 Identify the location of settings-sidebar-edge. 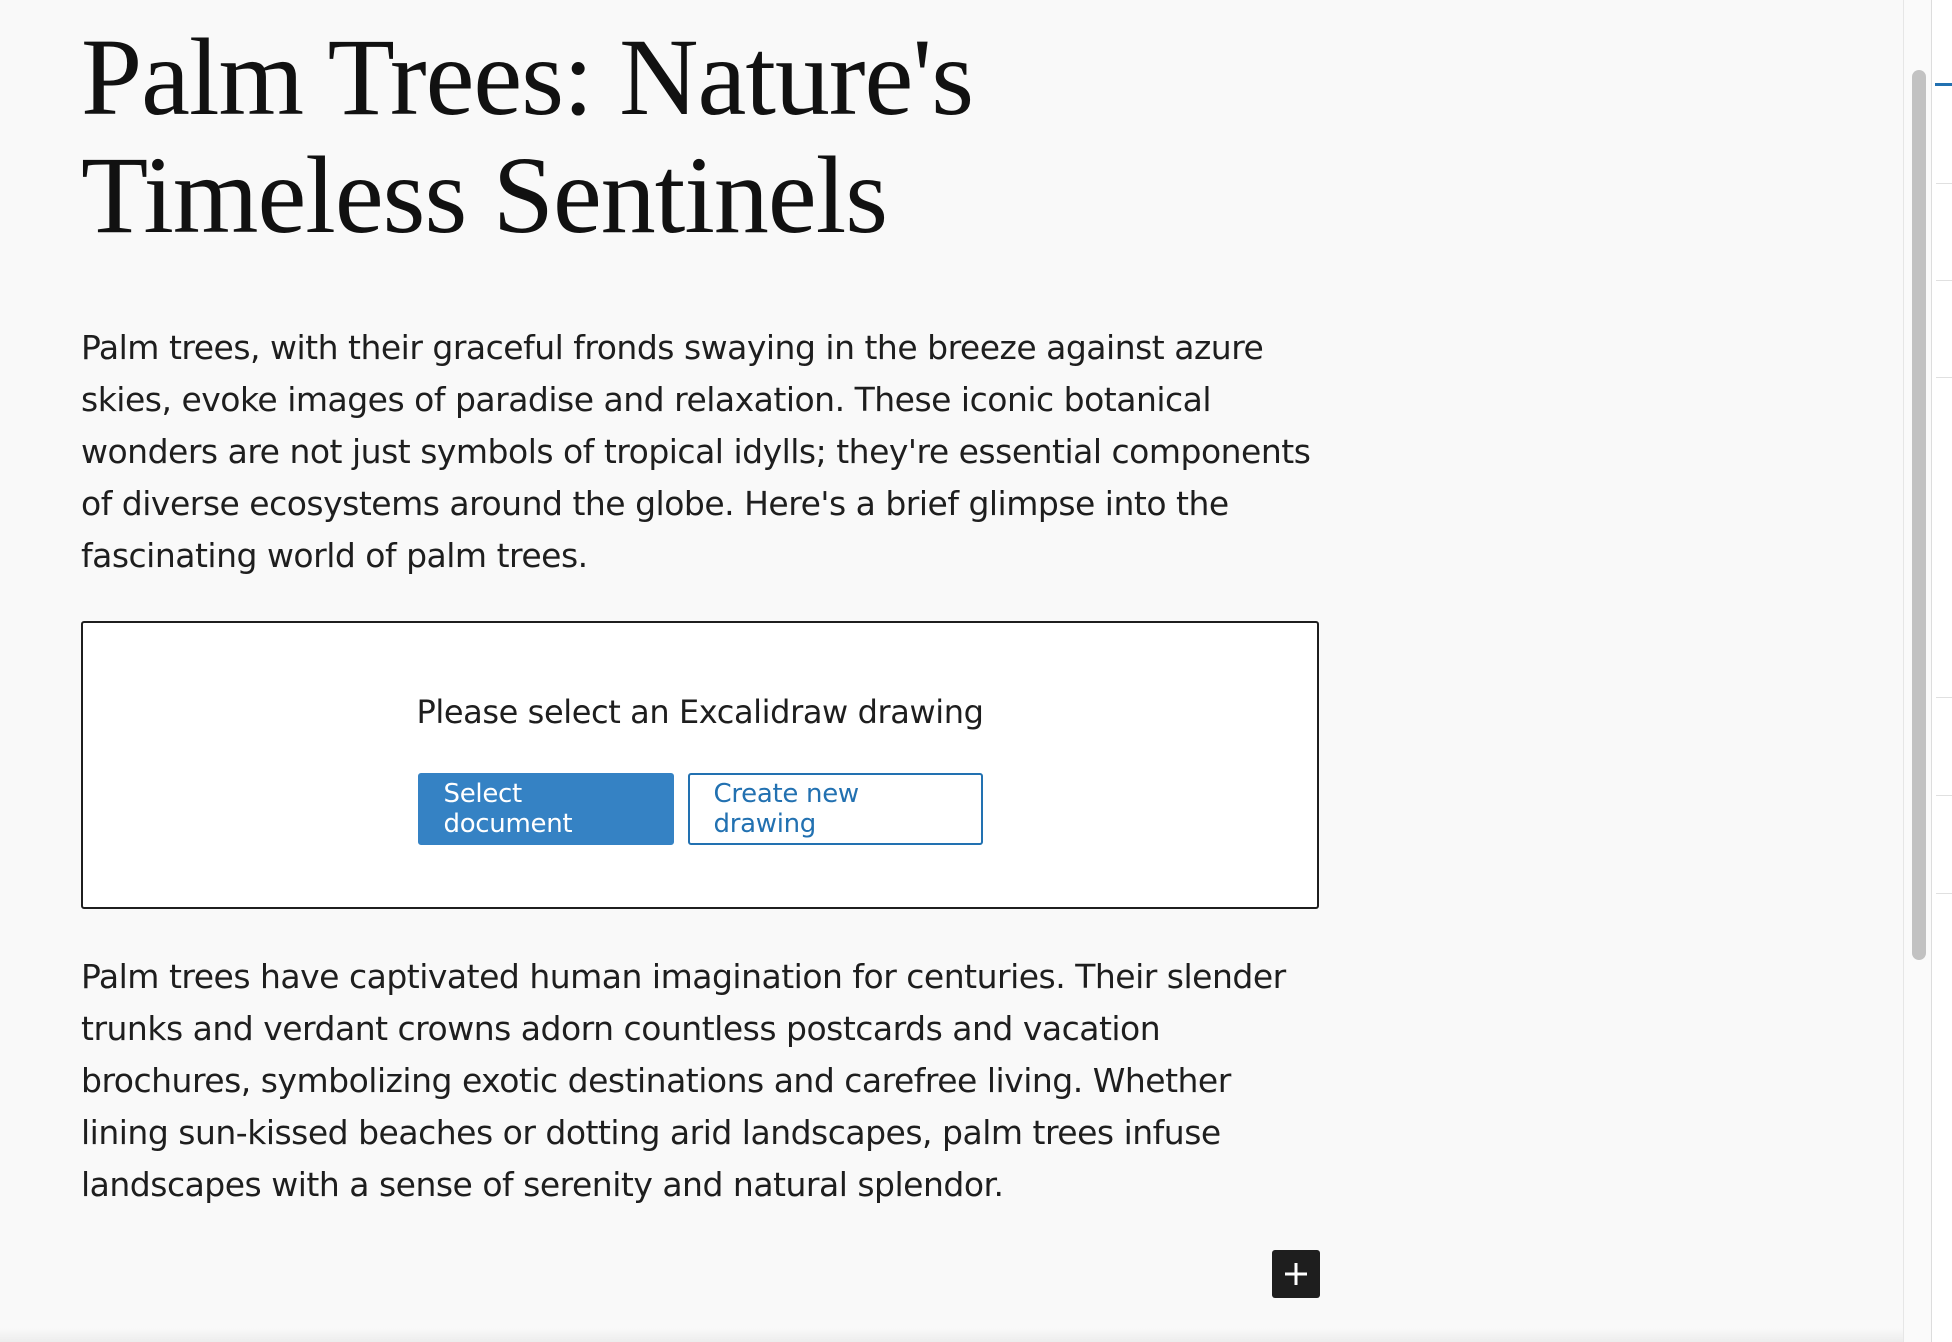
(1941, 671).